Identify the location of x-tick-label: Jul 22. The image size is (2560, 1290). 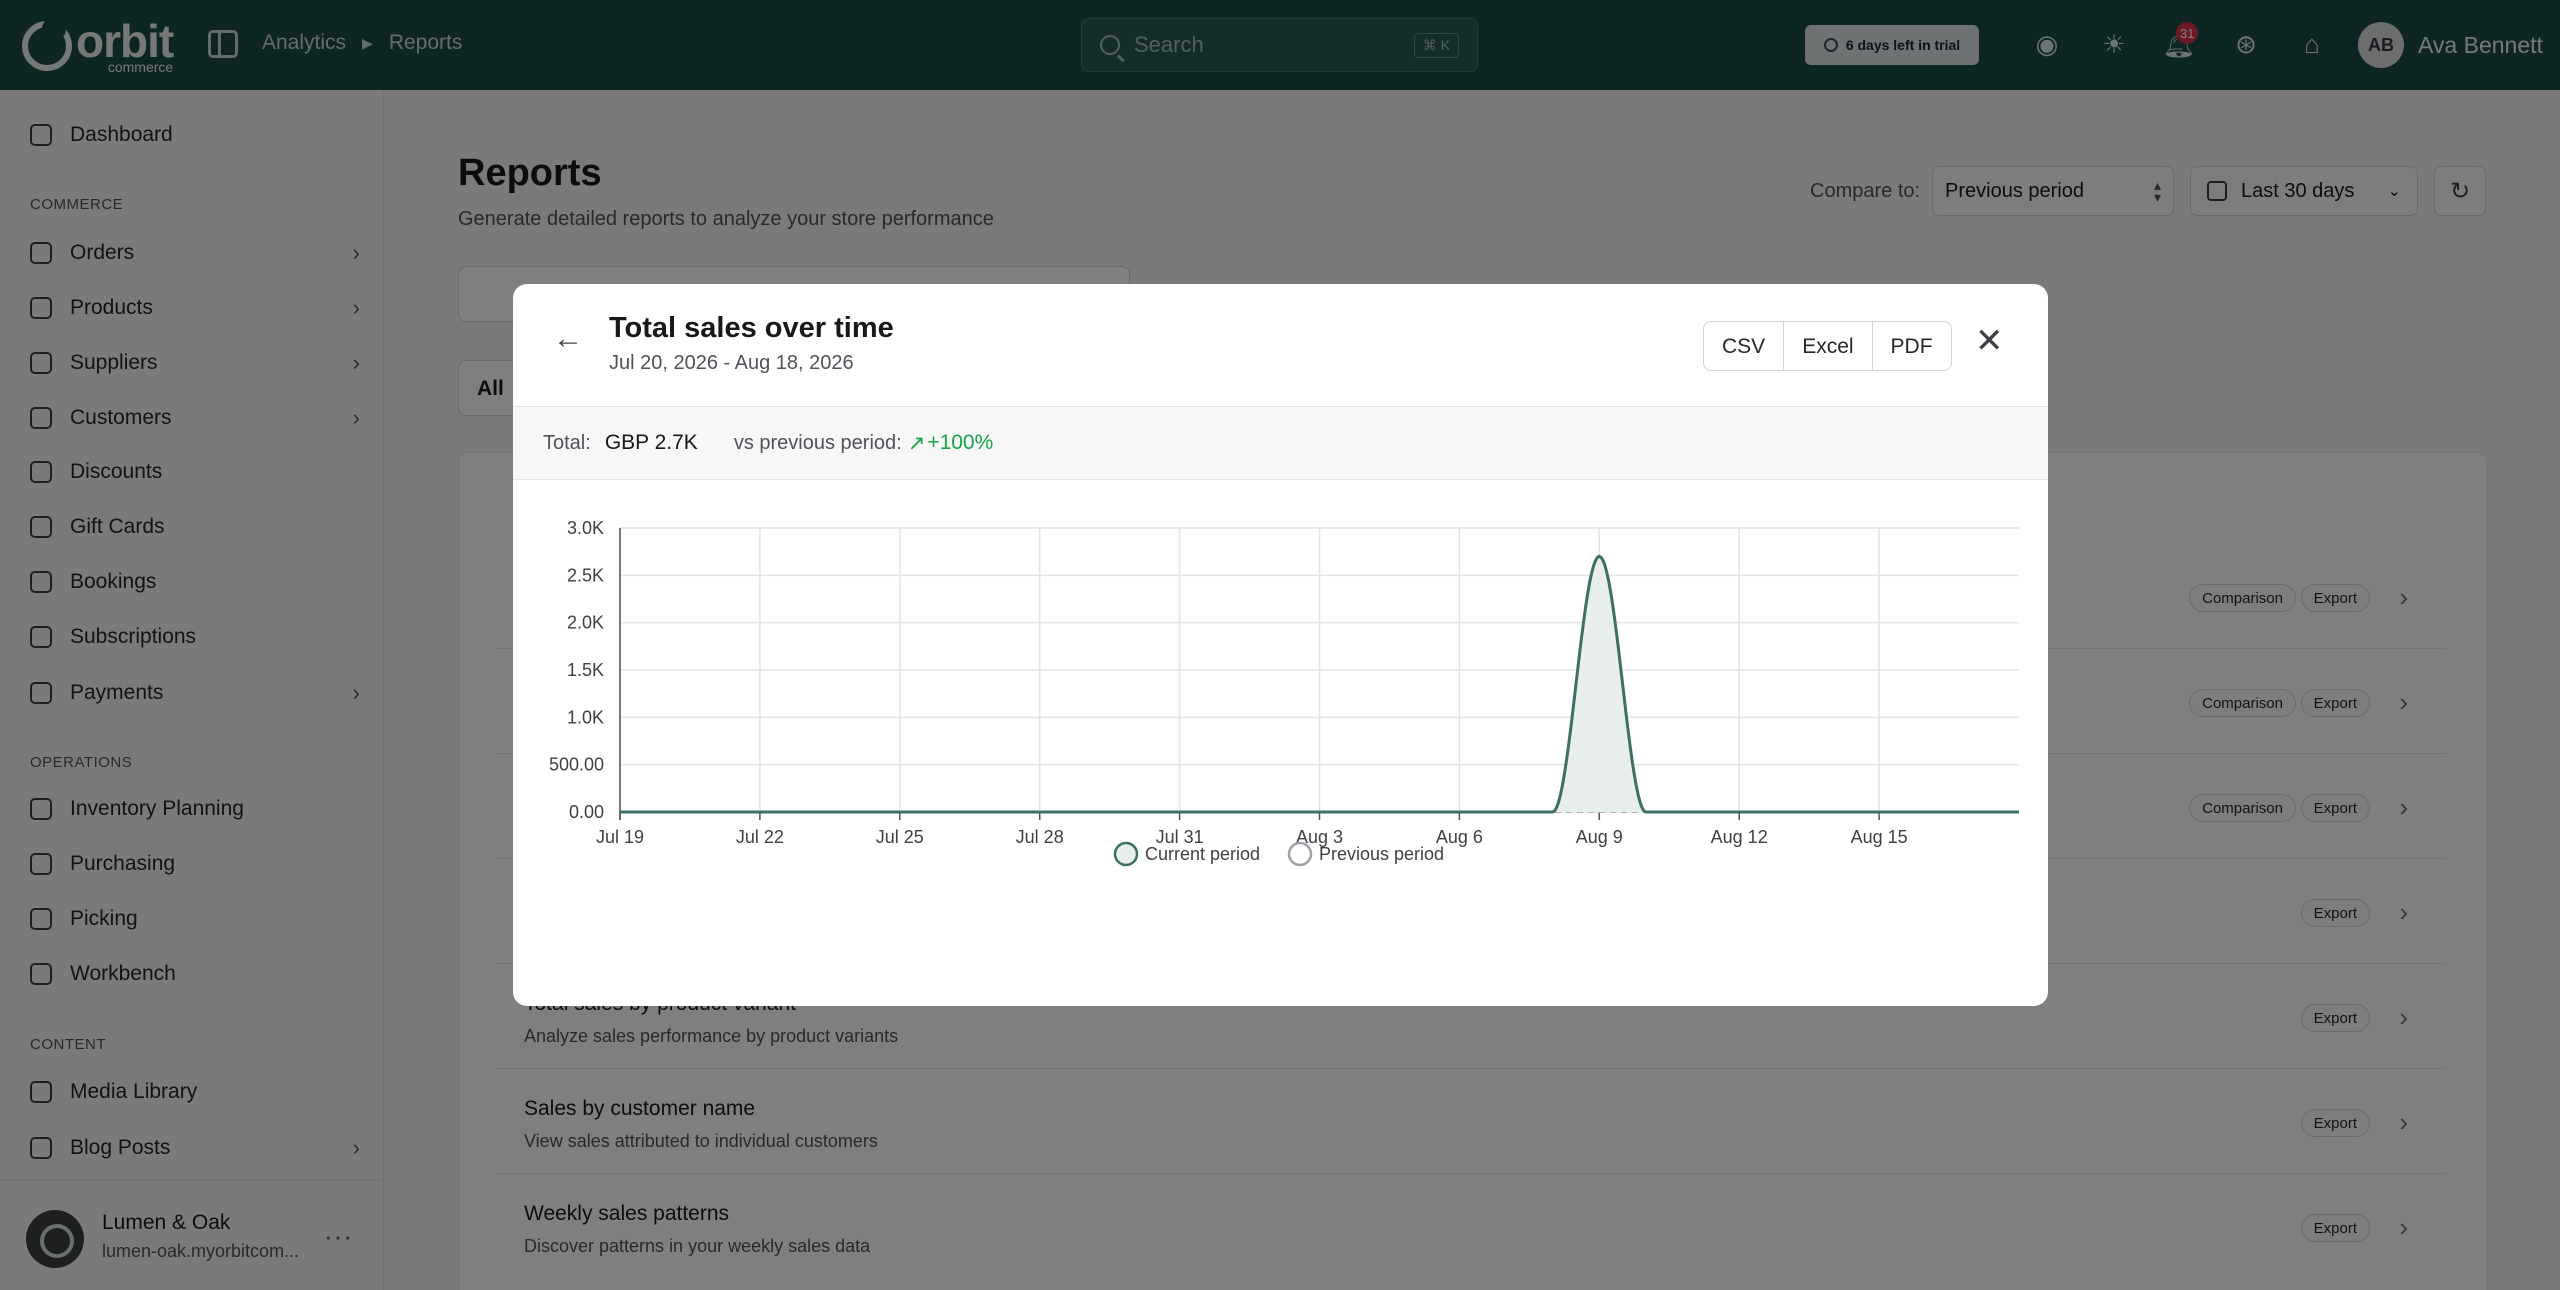
(760, 837).